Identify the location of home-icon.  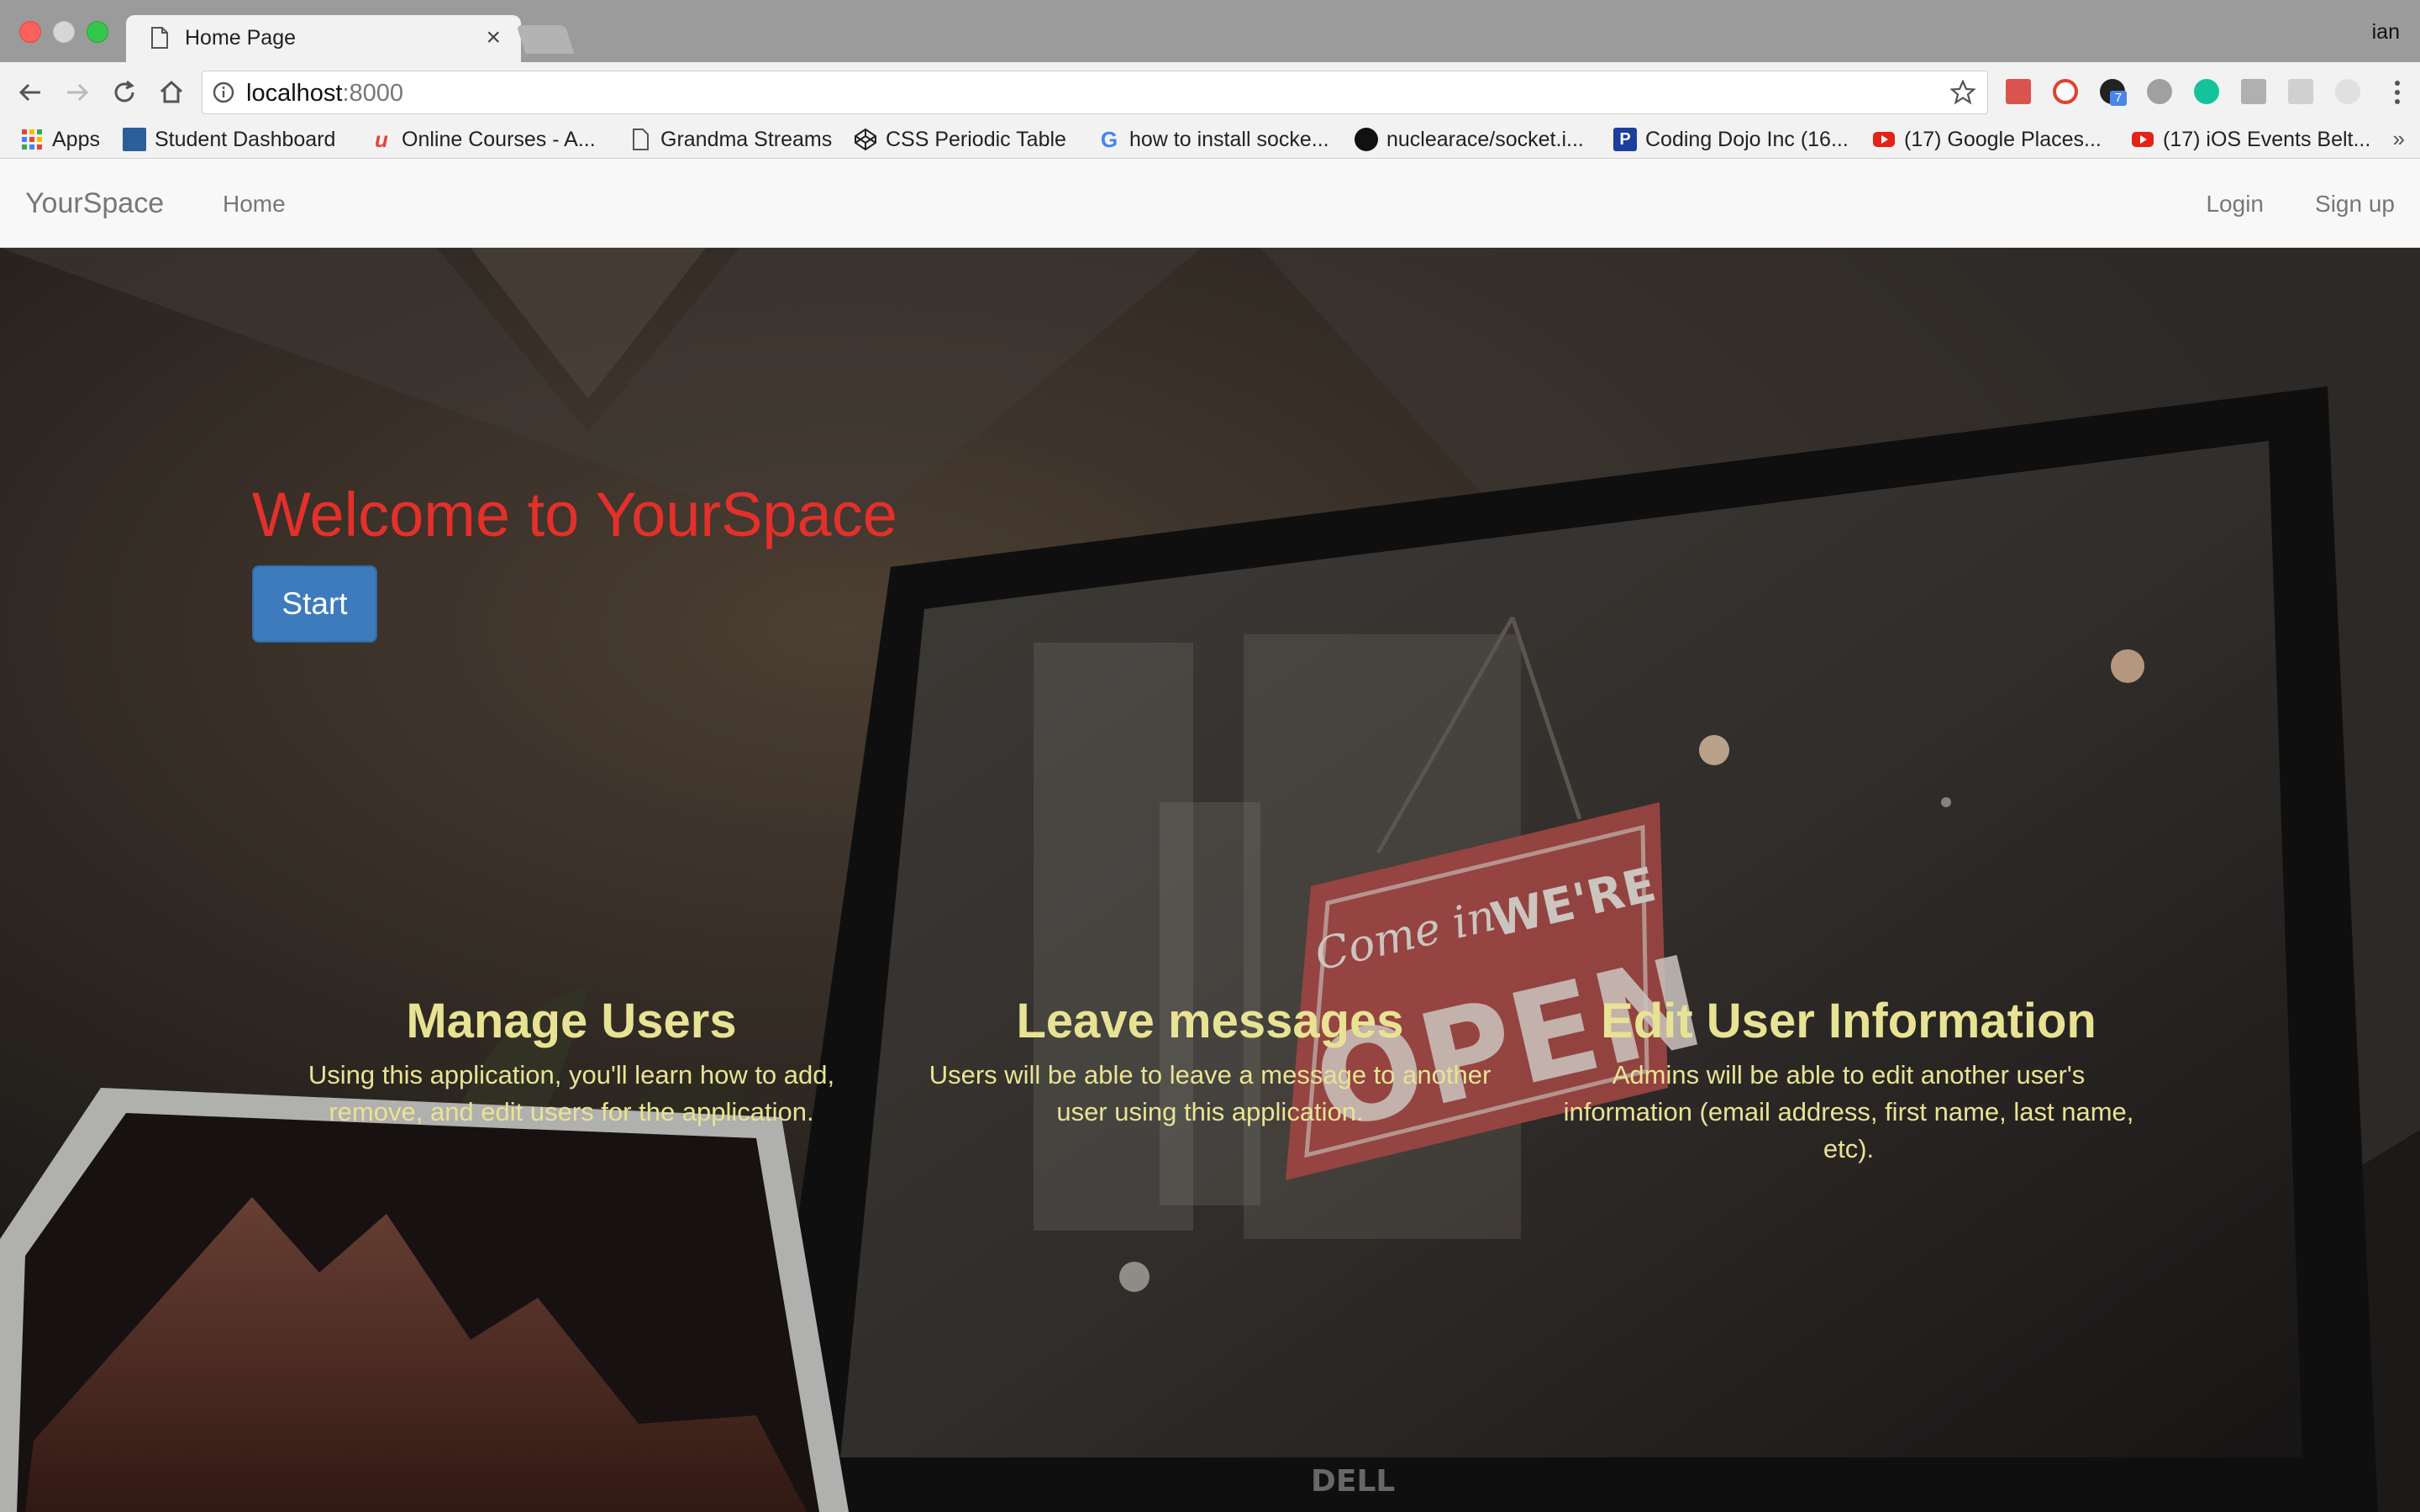
(172, 91).